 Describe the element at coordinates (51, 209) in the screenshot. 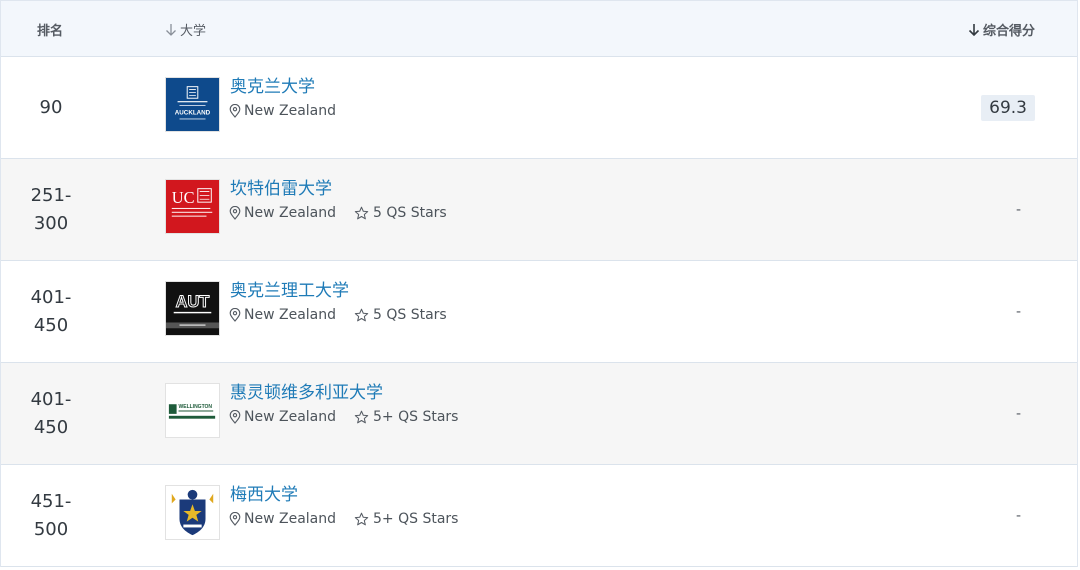

I see `rank-value: 251- 300` at that location.